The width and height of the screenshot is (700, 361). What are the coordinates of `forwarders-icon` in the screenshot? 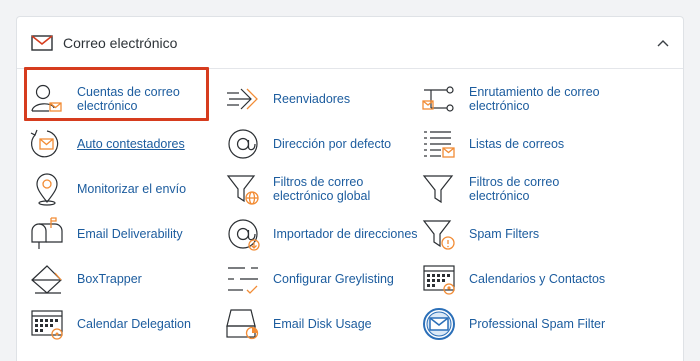 It's located at (243, 99).